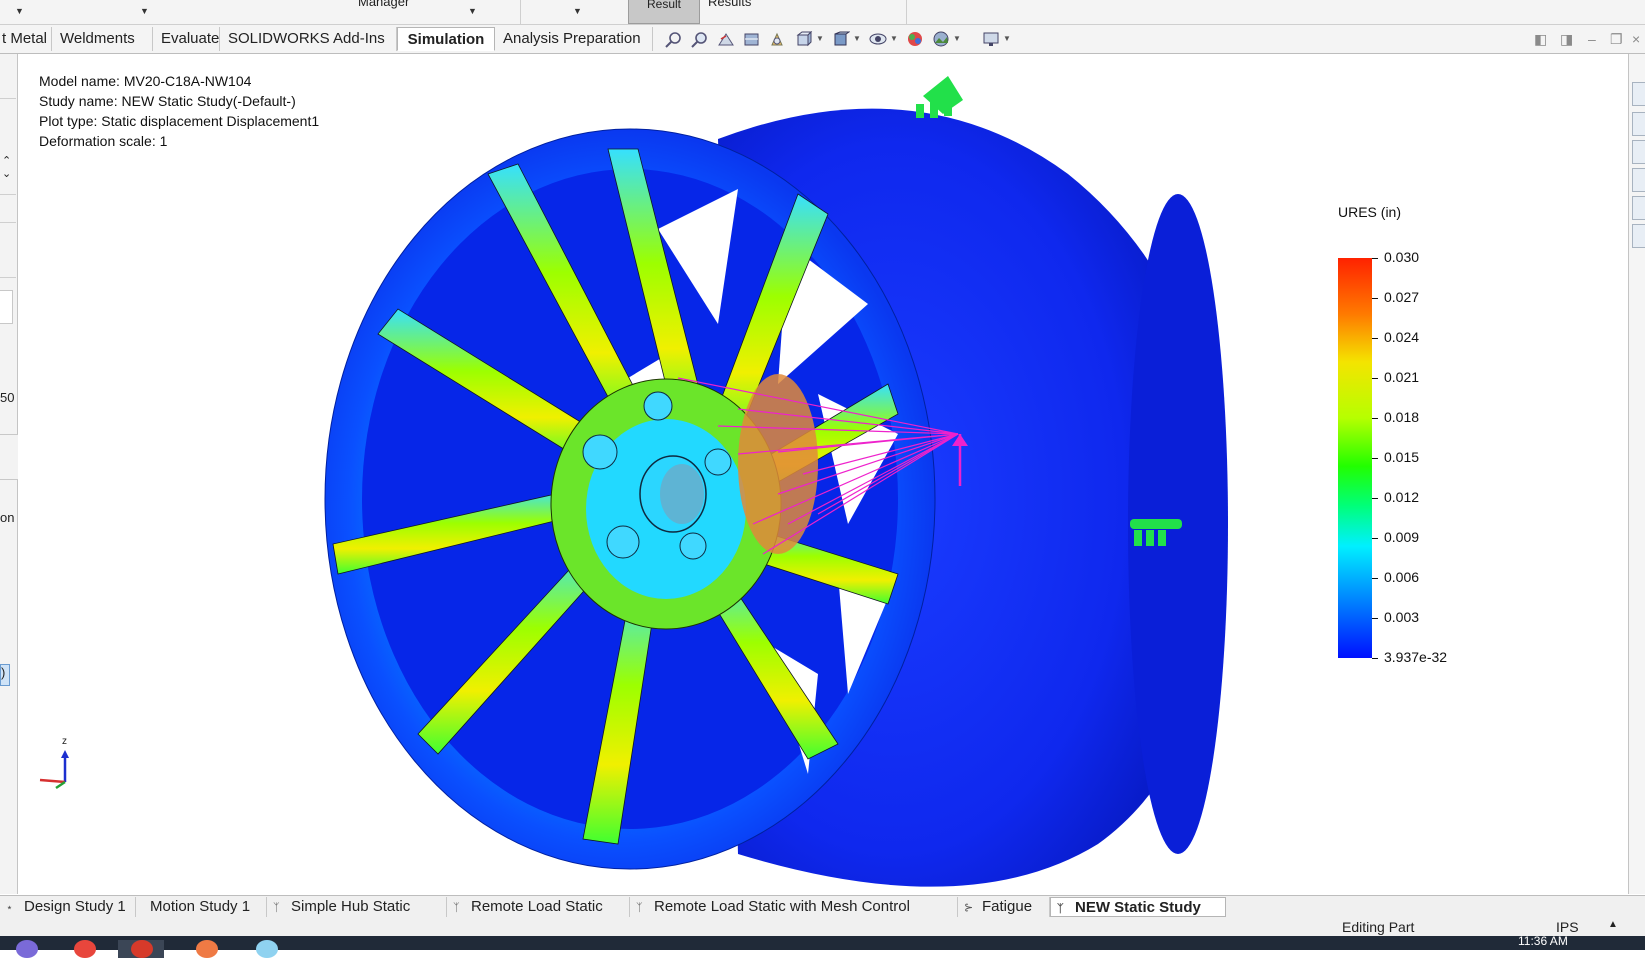 This screenshot has width=1645, height=958. What do you see at coordinates (186, 39) in the screenshot?
I see `tab-evaluate: Evaluate` at bounding box center [186, 39].